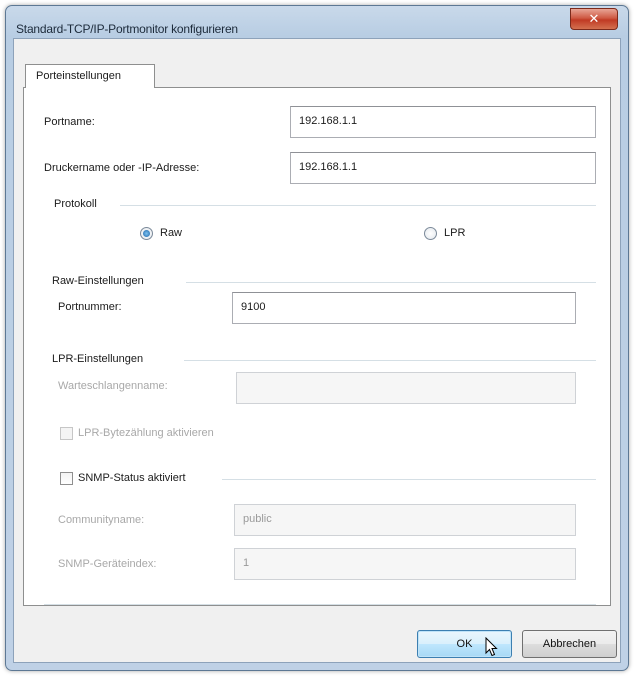  I want to click on cancel-button: Abbrechen, so click(569, 644).